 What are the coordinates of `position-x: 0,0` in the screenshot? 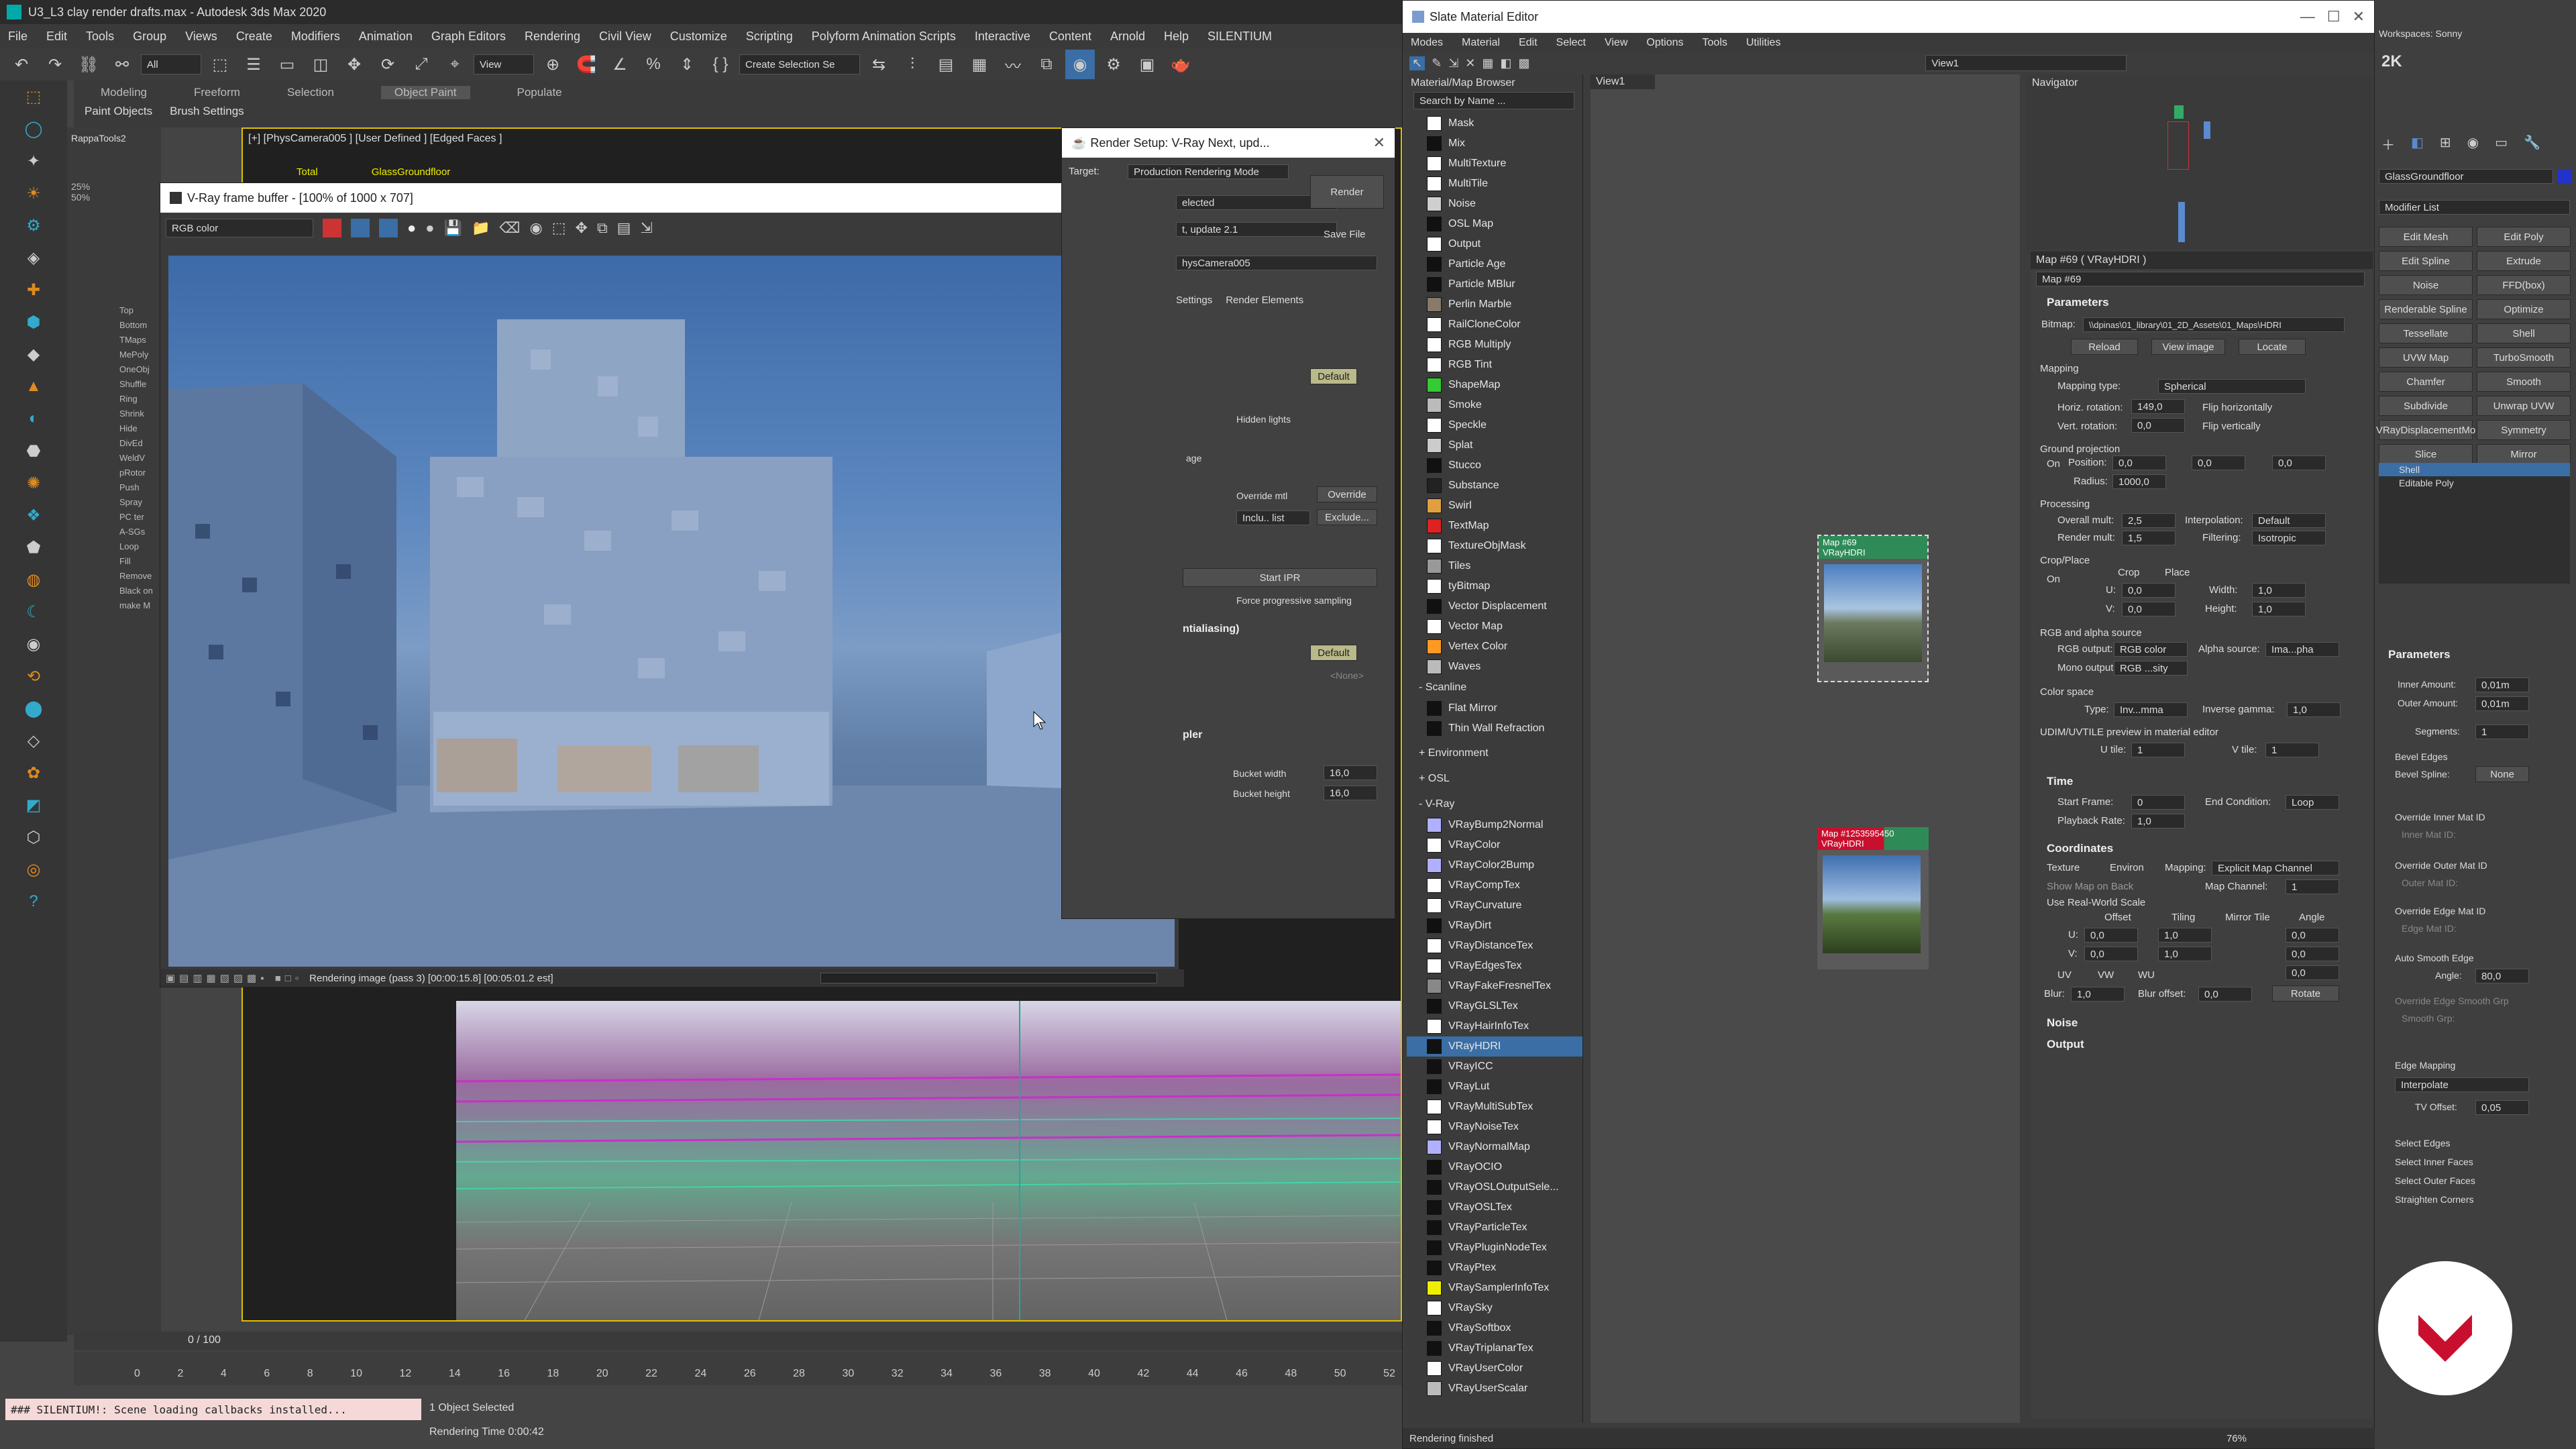 It's located at (2139, 462).